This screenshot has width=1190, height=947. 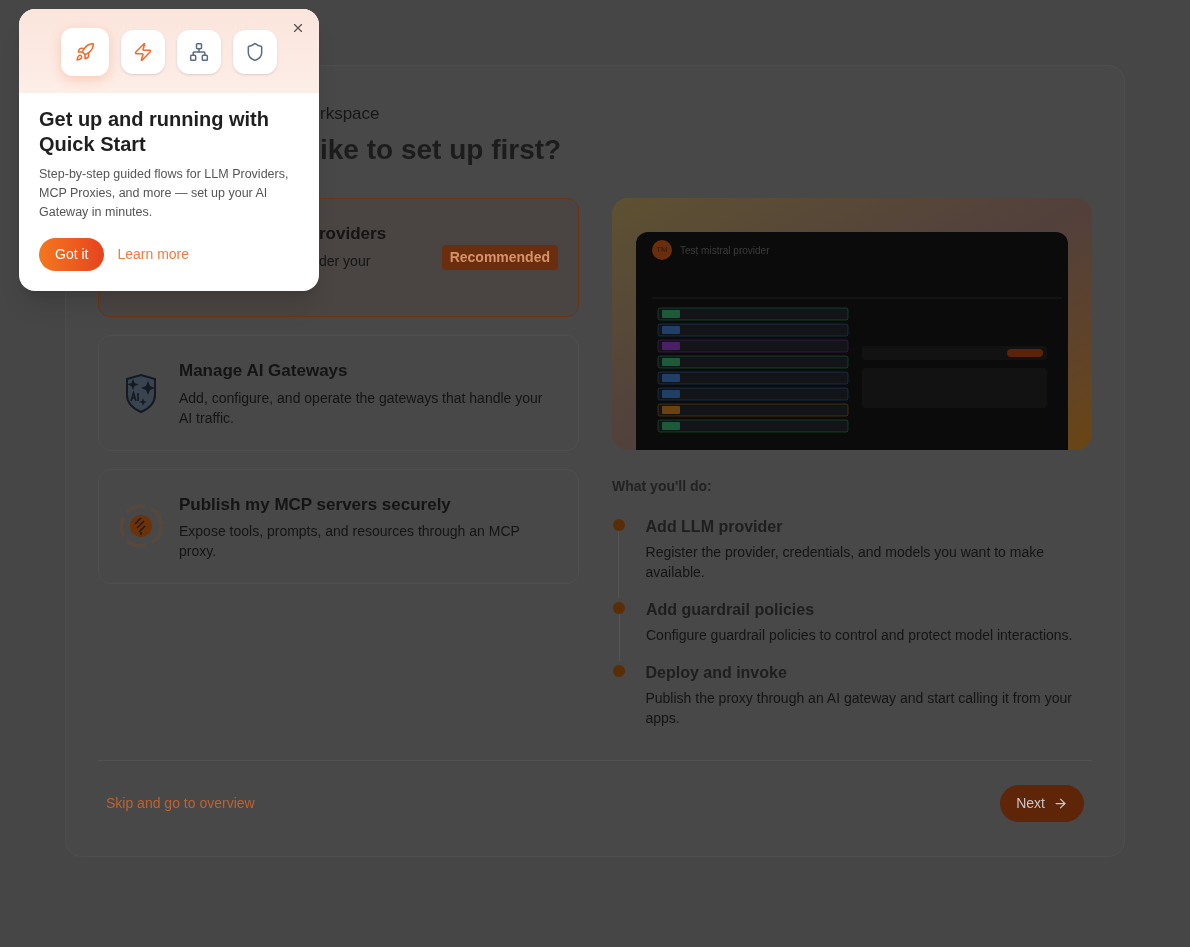 What do you see at coordinates (199, 52) in the screenshot?
I see `hierarchy-icon` at bounding box center [199, 52].